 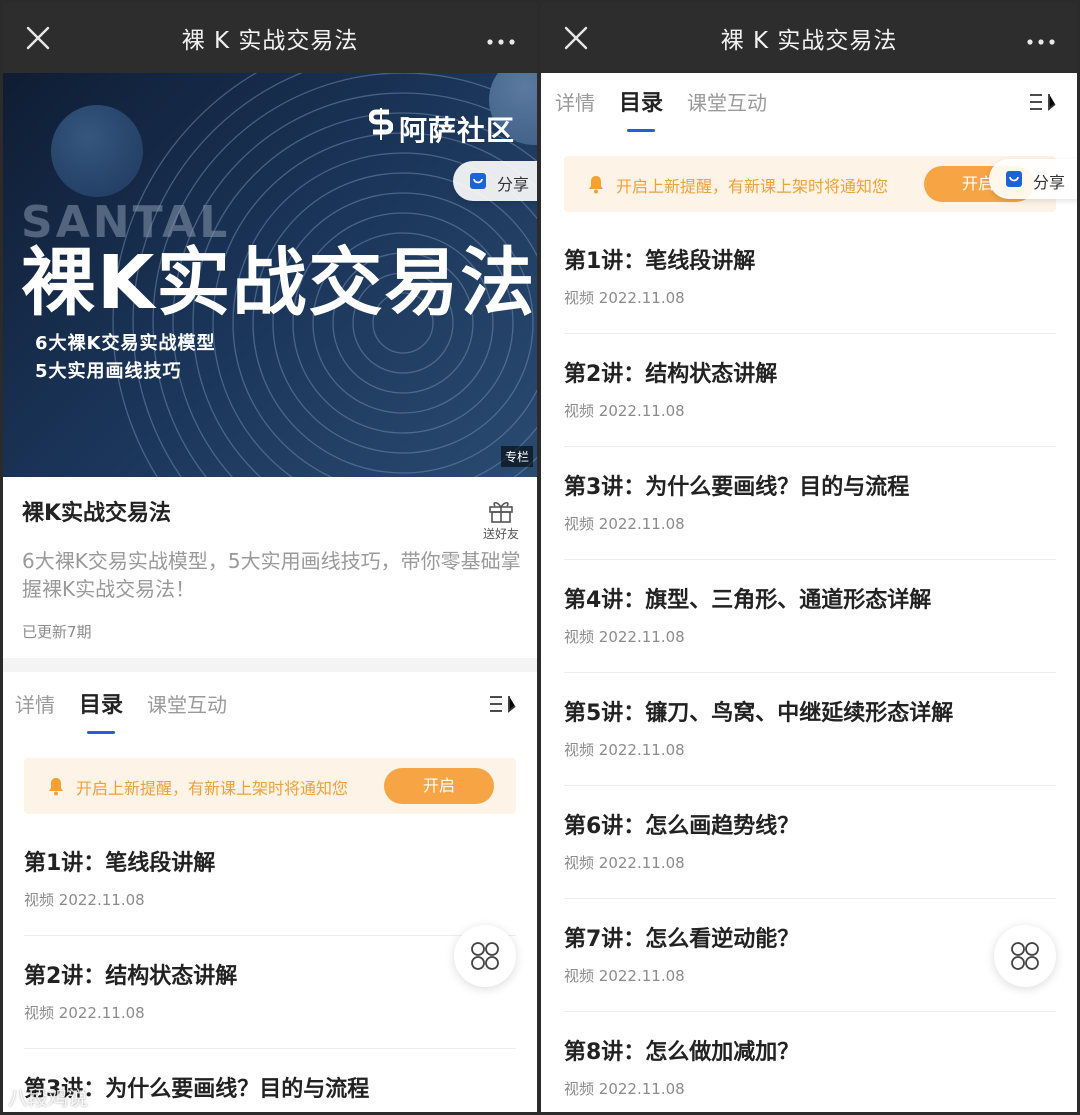 What do you see at coordinates (737, 487) in the screenshot?
I see `lesson-title: 第3讲：为什么要画线？目的与流程` at bounding box center [737, 487].